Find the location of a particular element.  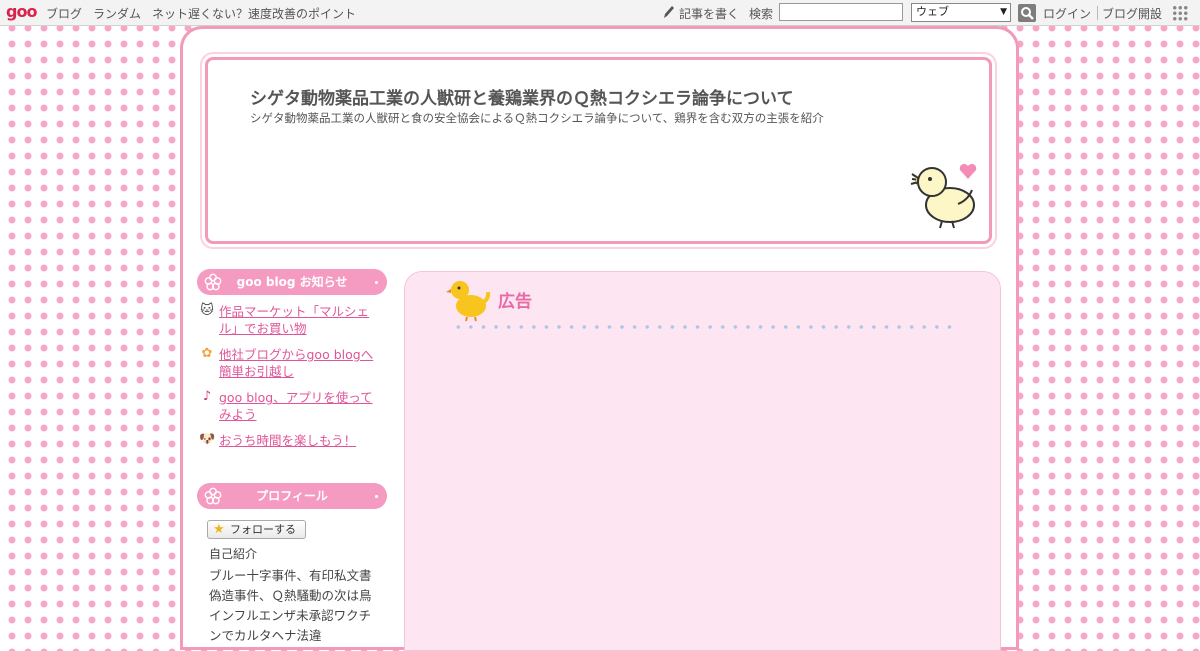

search-label: 検索 is located at coordinates (761, 14).